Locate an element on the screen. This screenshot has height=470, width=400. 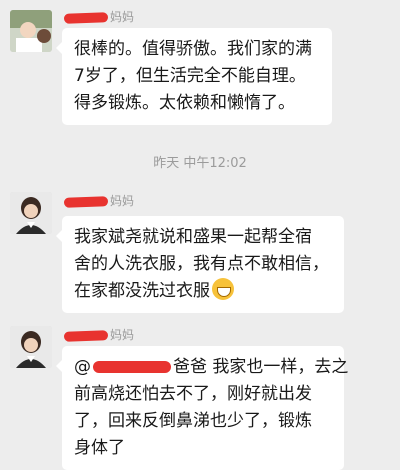
message-line: @ 爸爸 我家也一样，去之 is located at coordinates (211, 367).